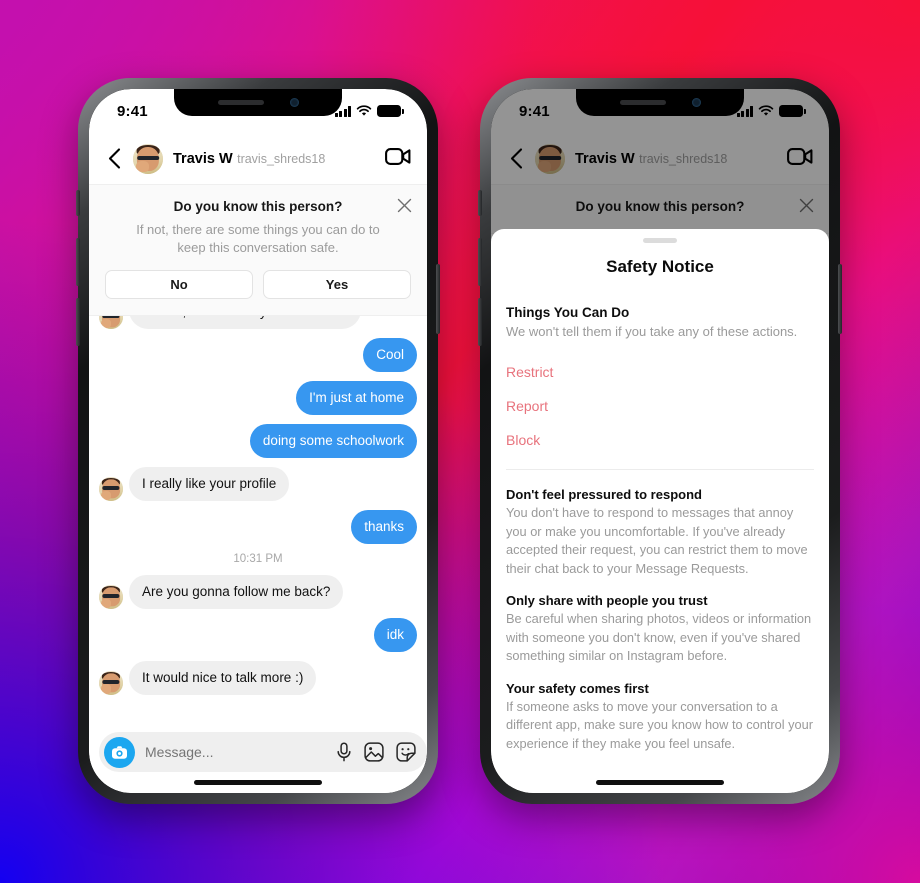  Describe the element at coordinates (258, 206) in the screenshot. I see `know-person-title: Do you know this person?` at that location.